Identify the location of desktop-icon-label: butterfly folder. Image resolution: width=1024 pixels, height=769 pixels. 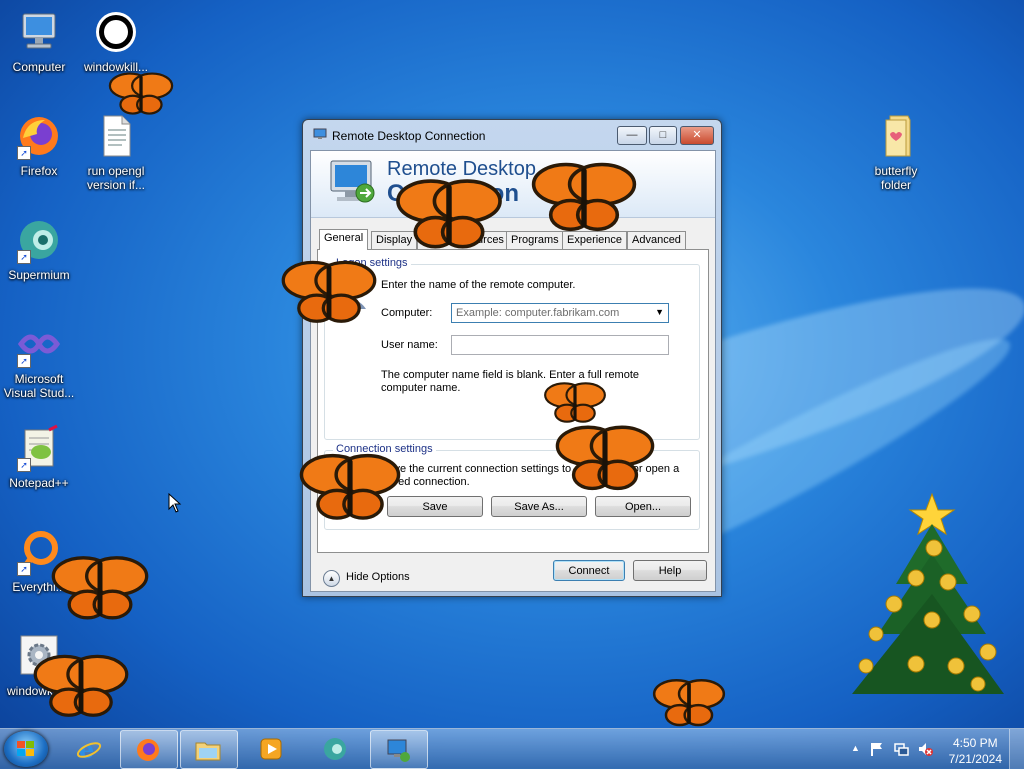
(896, 178).